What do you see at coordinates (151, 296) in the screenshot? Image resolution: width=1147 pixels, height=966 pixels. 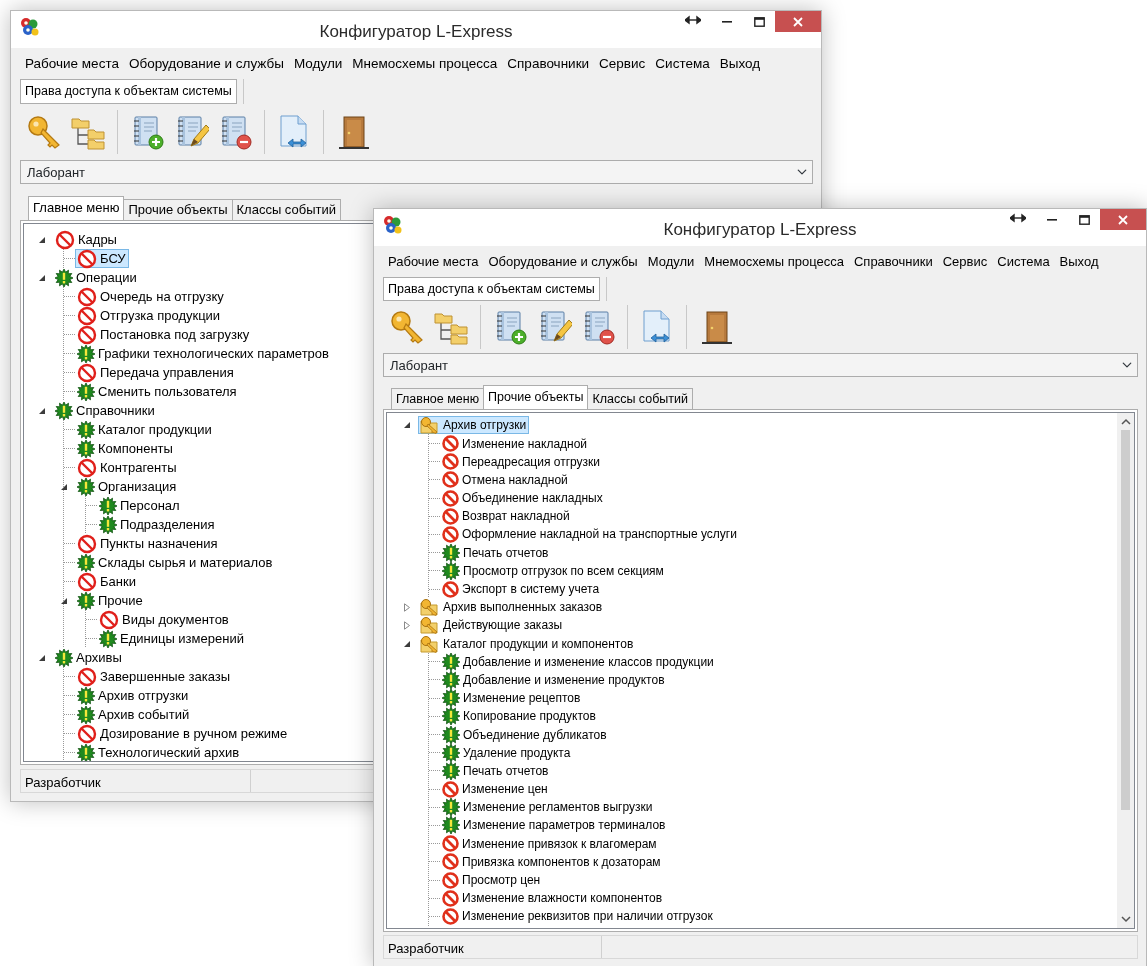 I see `tree-item: Очередь на отгрузку` at bounding box center [151, 296].